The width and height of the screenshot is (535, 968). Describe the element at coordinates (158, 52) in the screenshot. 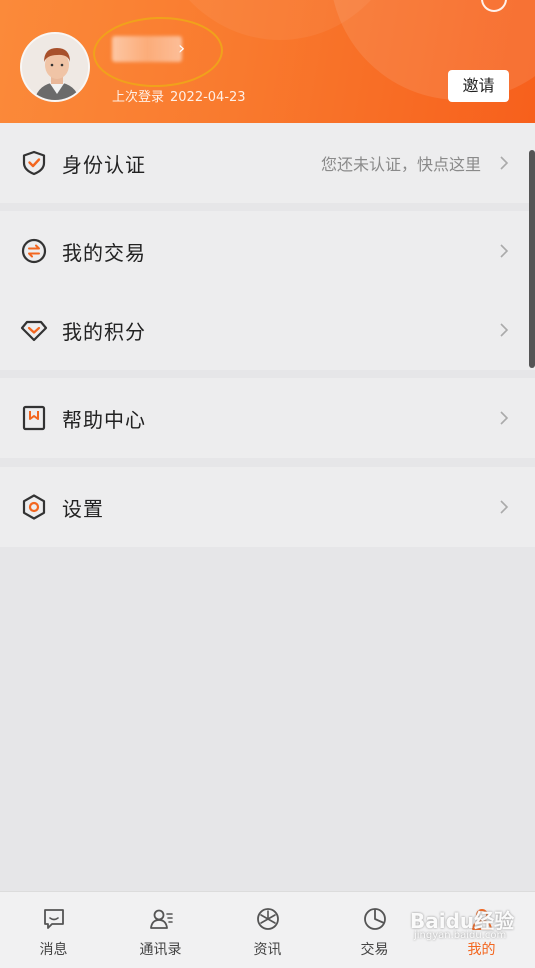

I see `annotation-ellipse` at that location.